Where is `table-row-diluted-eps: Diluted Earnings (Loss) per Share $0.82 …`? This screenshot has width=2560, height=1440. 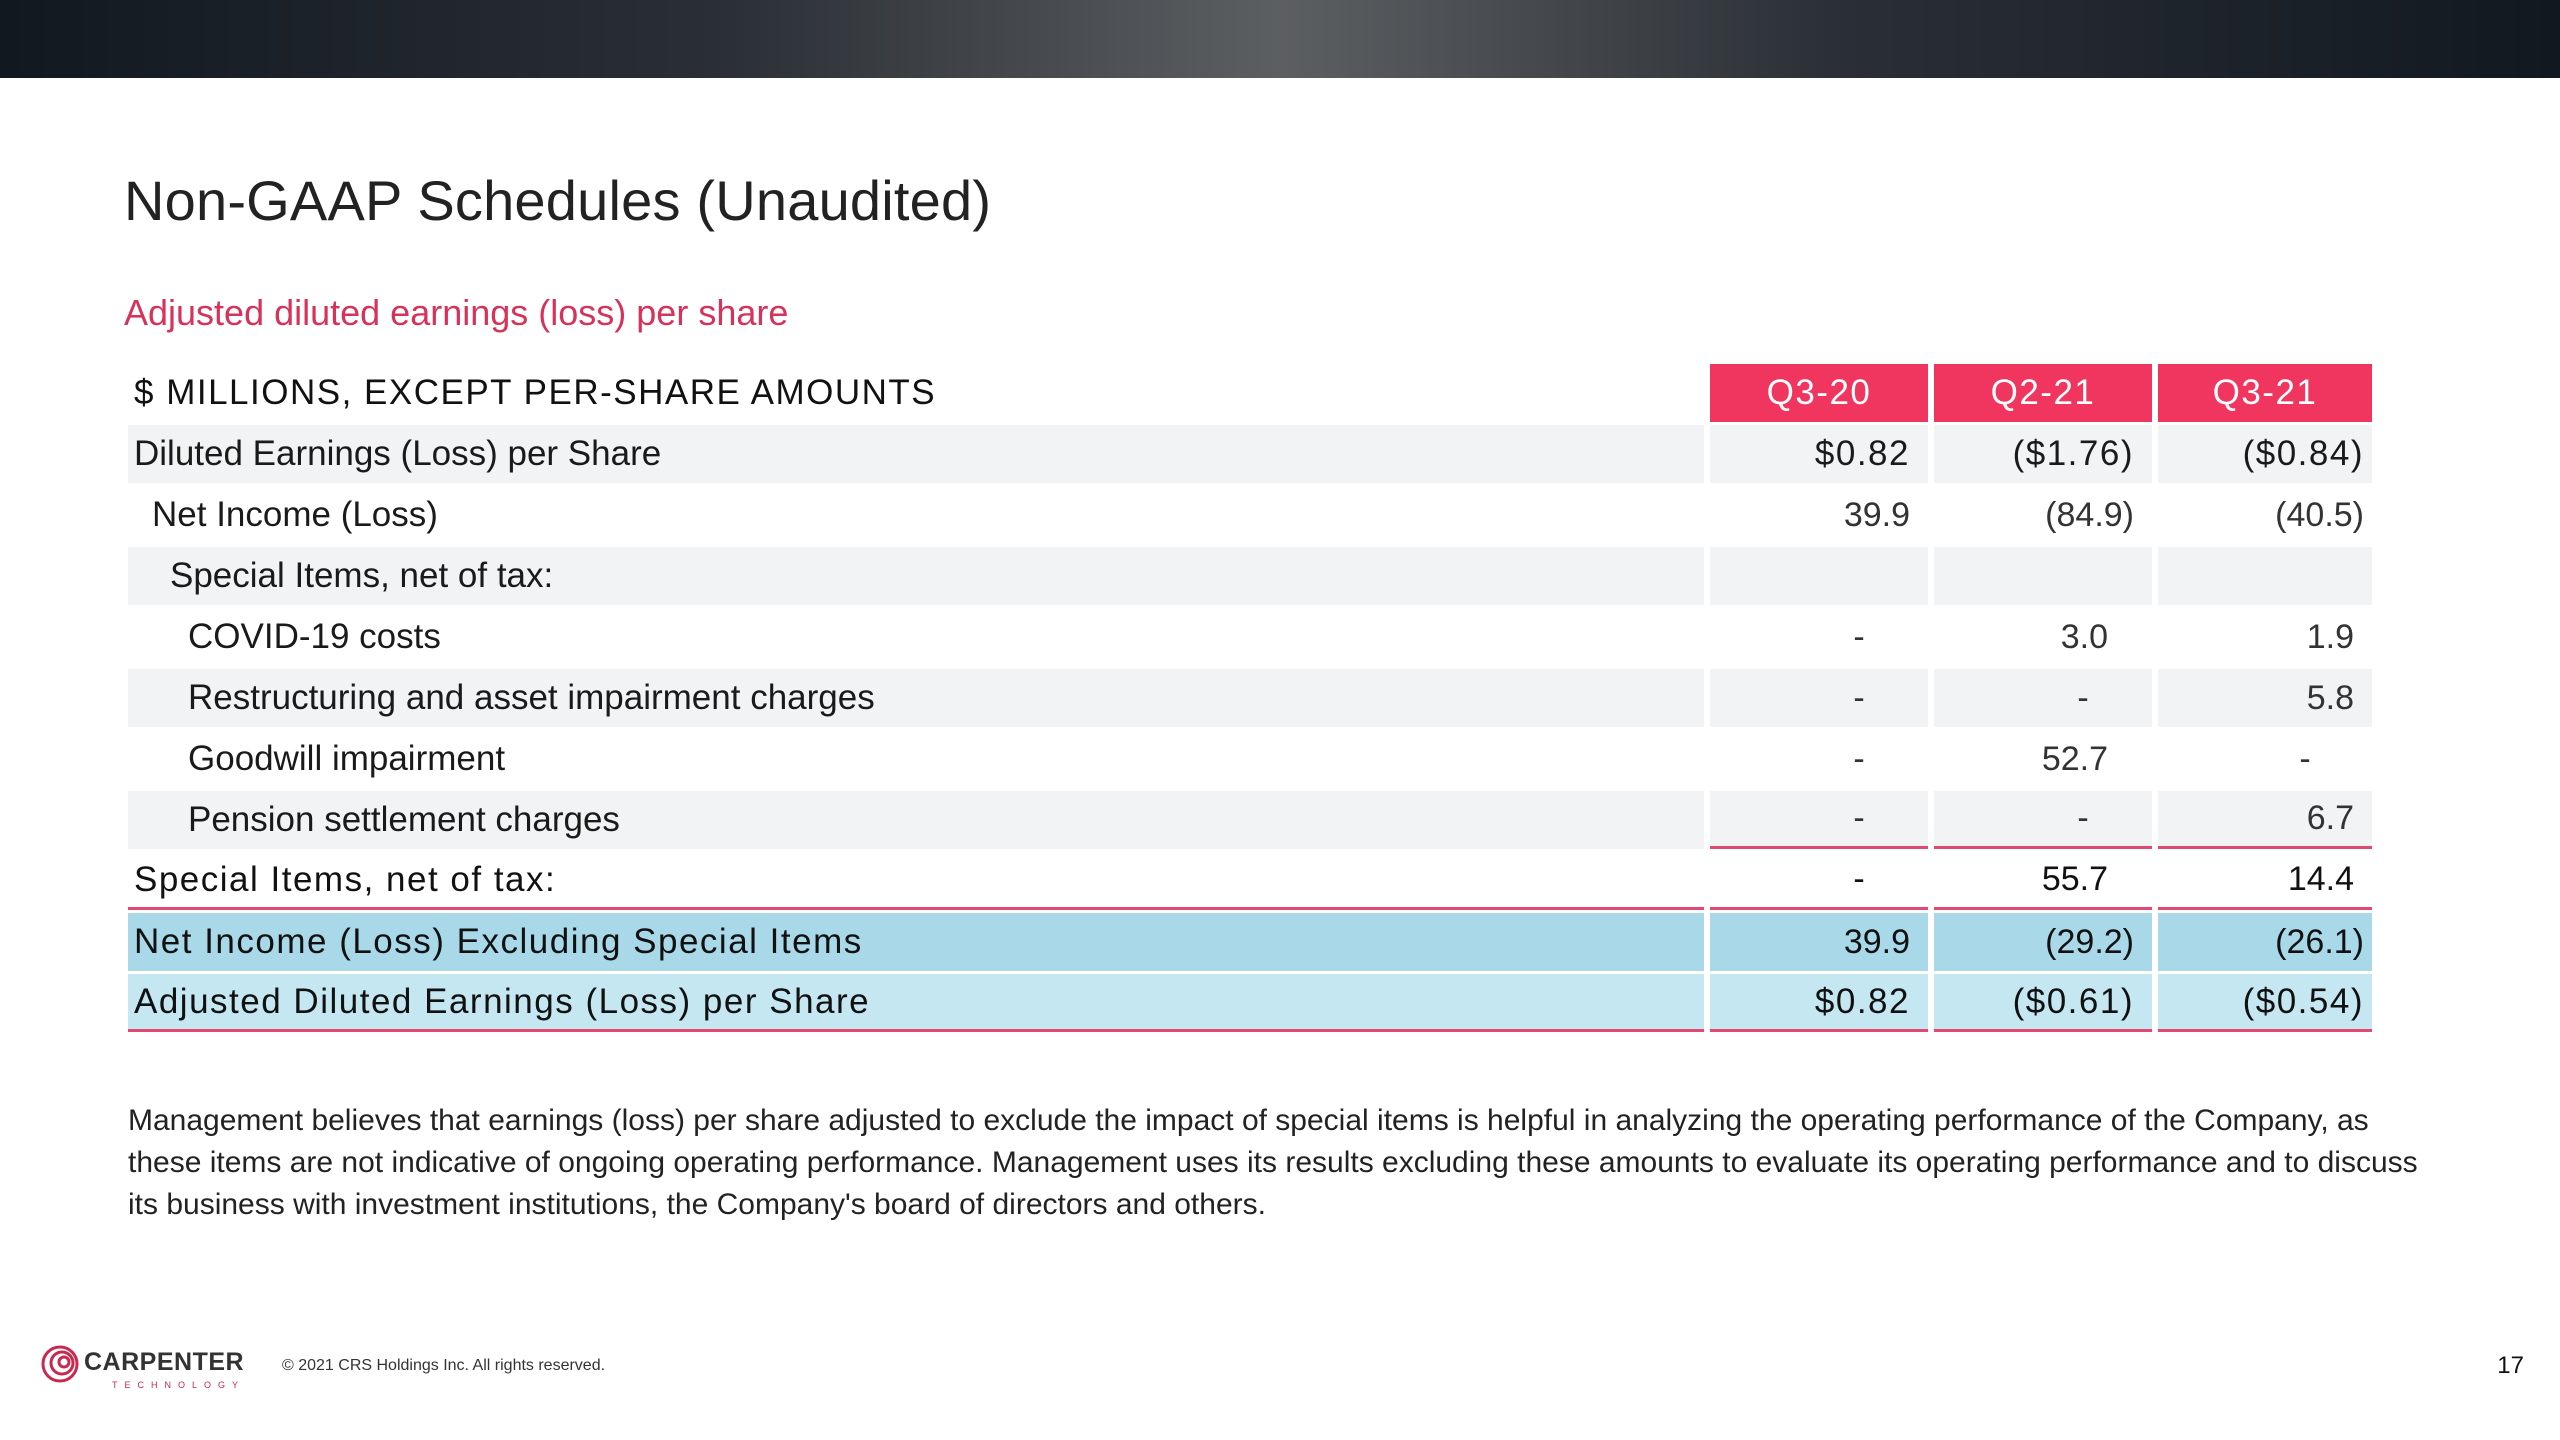
table-row-diluted-eps: Diluted Earnings (Loss) per Share $0.82 … is located at coordinates (1250, 454).